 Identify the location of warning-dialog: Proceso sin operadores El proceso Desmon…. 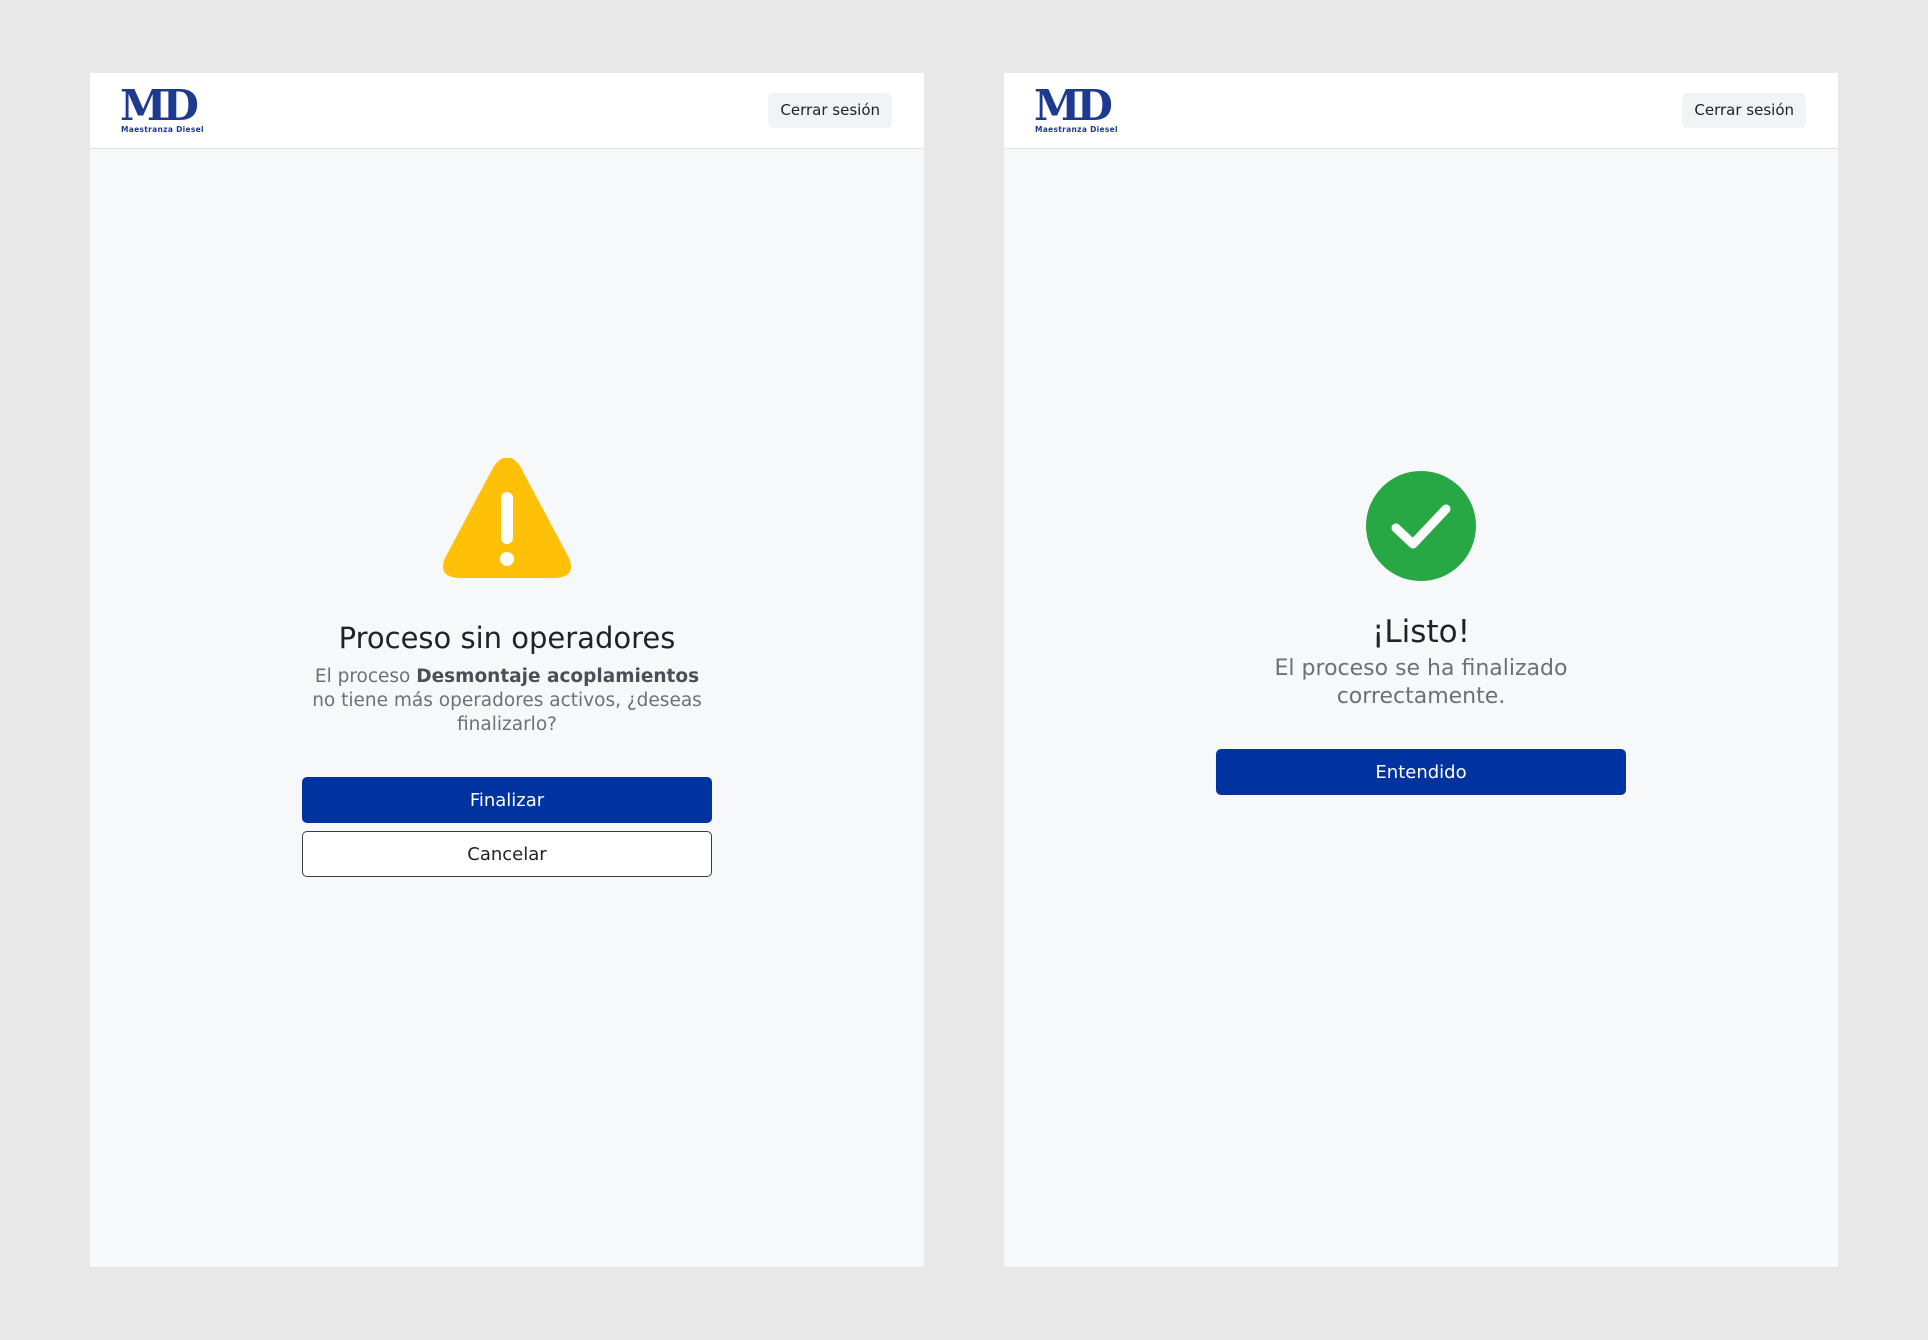
(507, 667).